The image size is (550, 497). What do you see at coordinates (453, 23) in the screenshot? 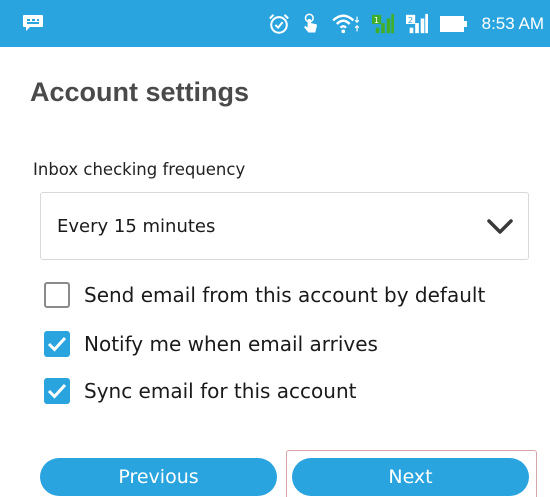
I see `battery-icon` at bounding box center [453, 23].